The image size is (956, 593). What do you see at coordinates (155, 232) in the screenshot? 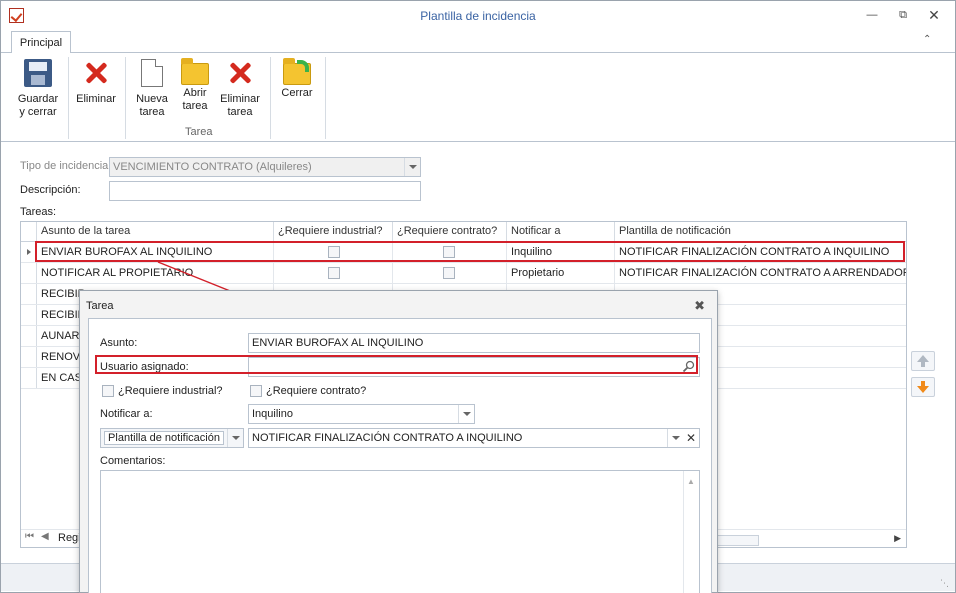
I see `col-asunto: Asunto de la tarea` at bounding box center [155, 232].